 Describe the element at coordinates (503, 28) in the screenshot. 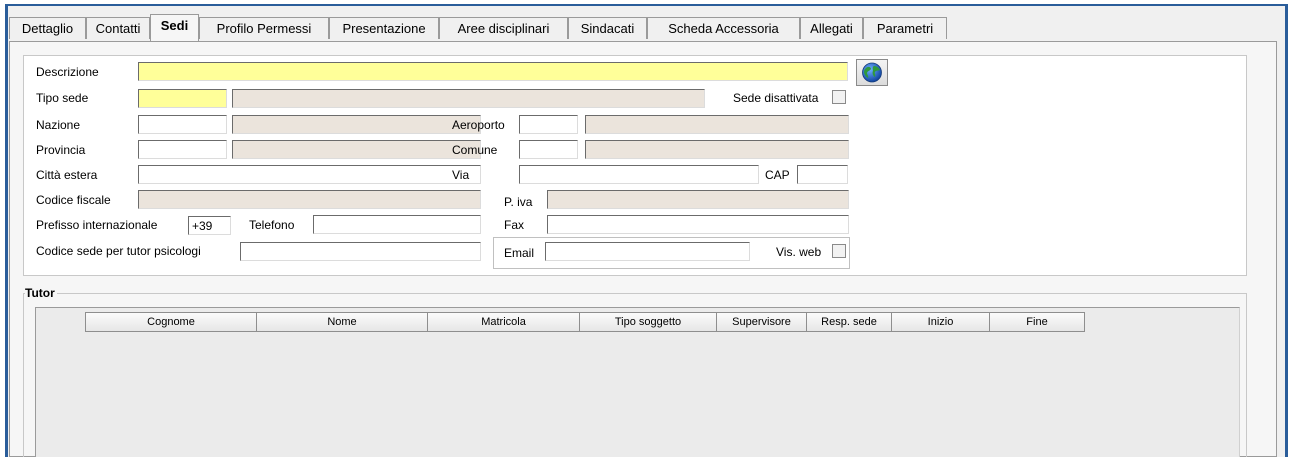

I see `tab-aree-disciplinari: Aree disciplinari` at that location.